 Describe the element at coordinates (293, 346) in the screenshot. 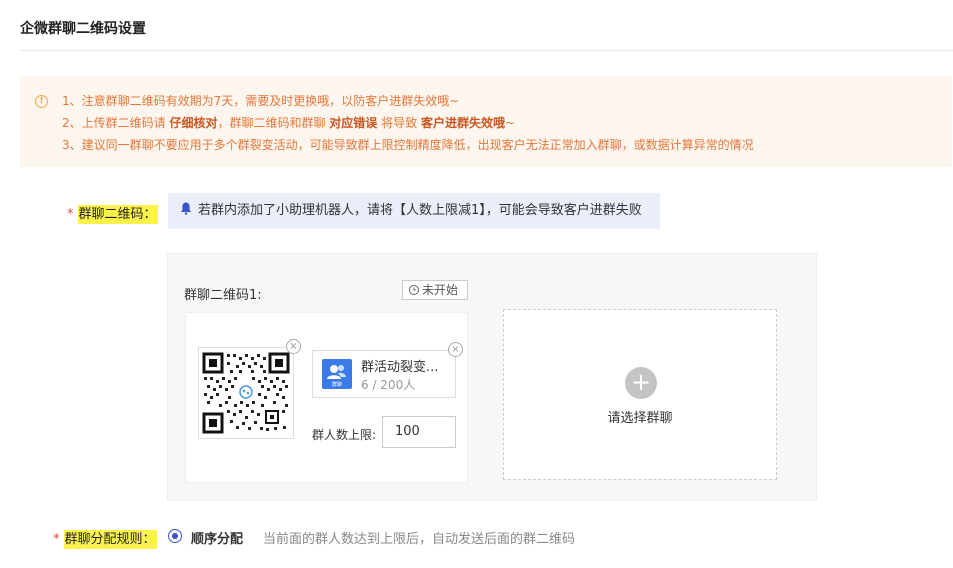

I see `remove-qr-icon: ×` at that location.